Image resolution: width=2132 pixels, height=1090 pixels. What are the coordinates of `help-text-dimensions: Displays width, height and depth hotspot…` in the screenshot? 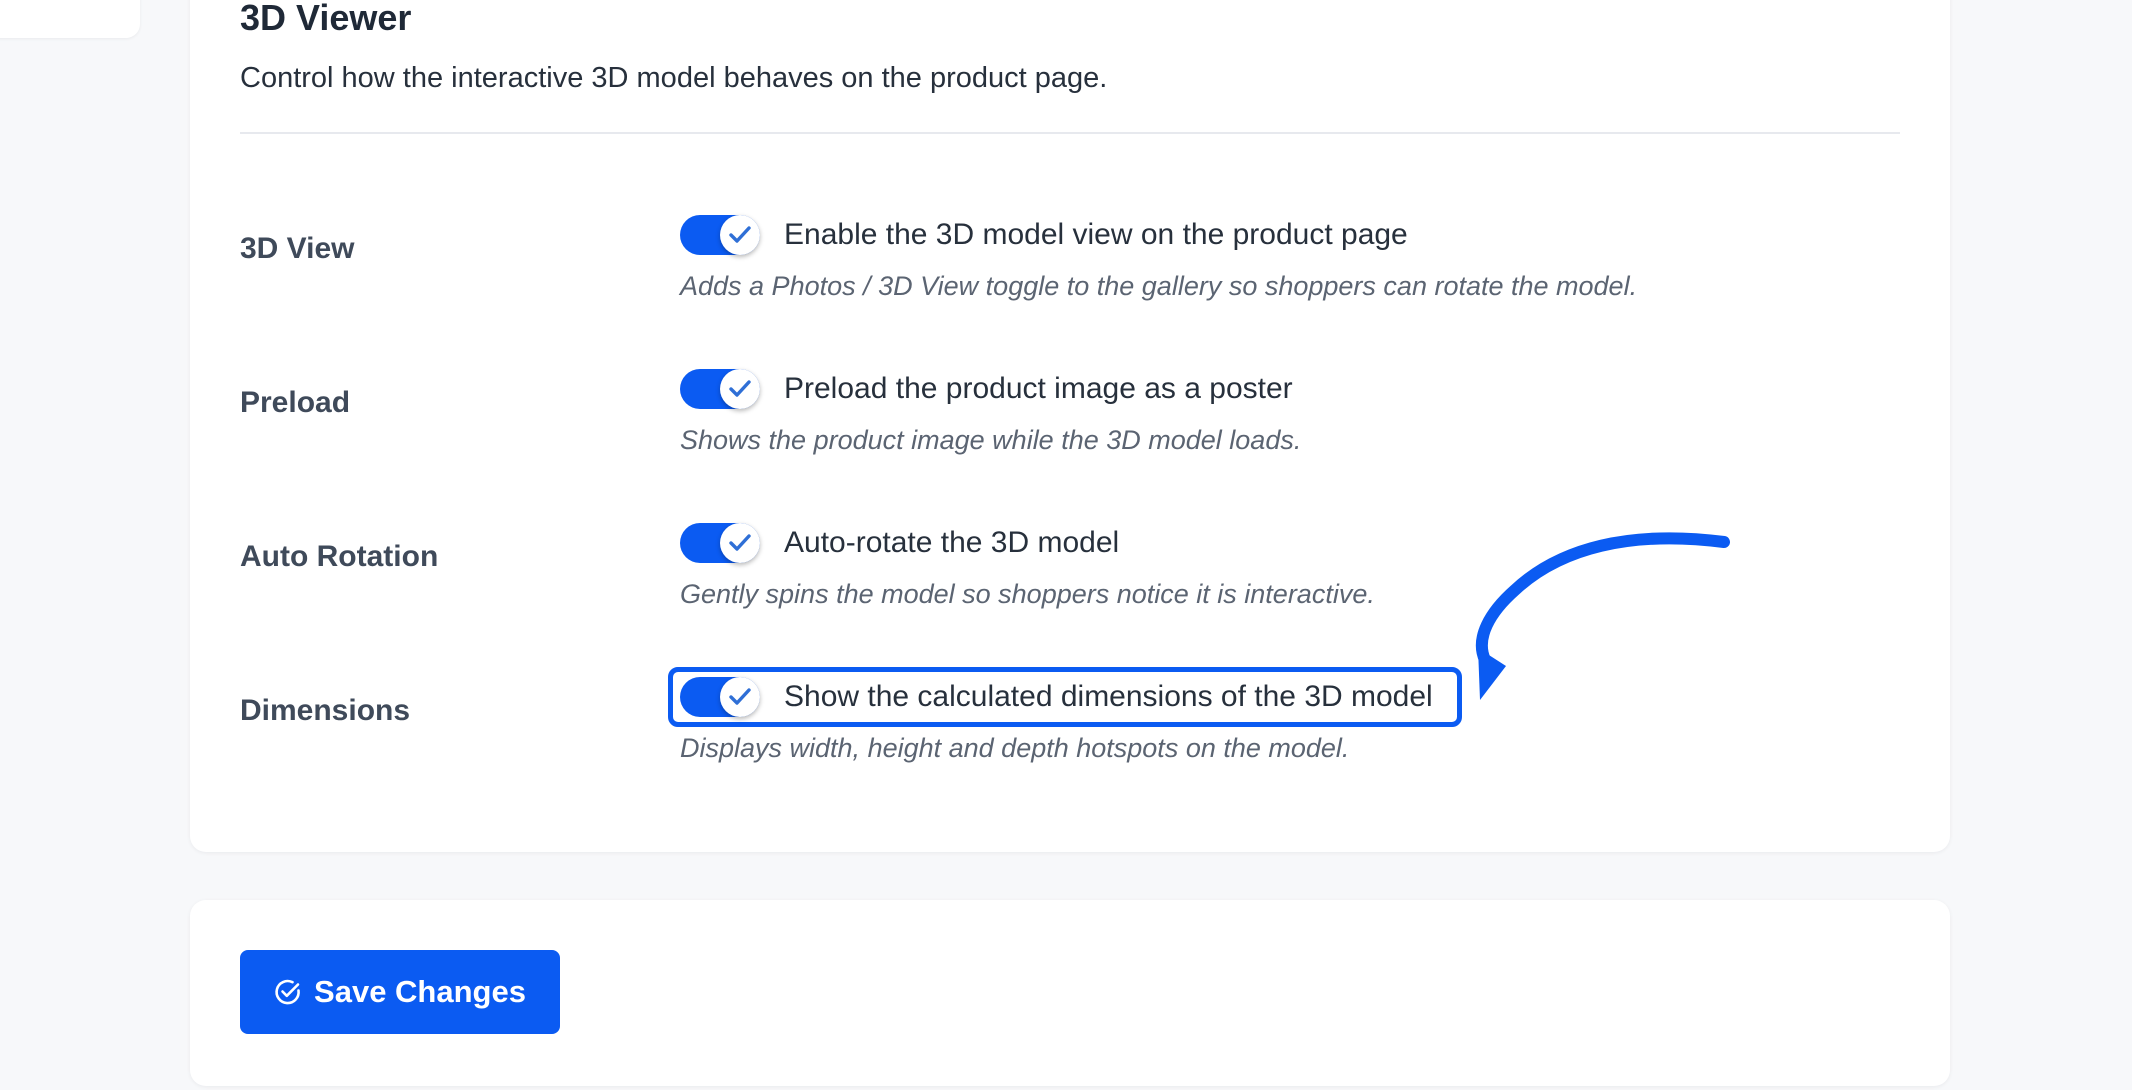 It's located at (1015, 748).